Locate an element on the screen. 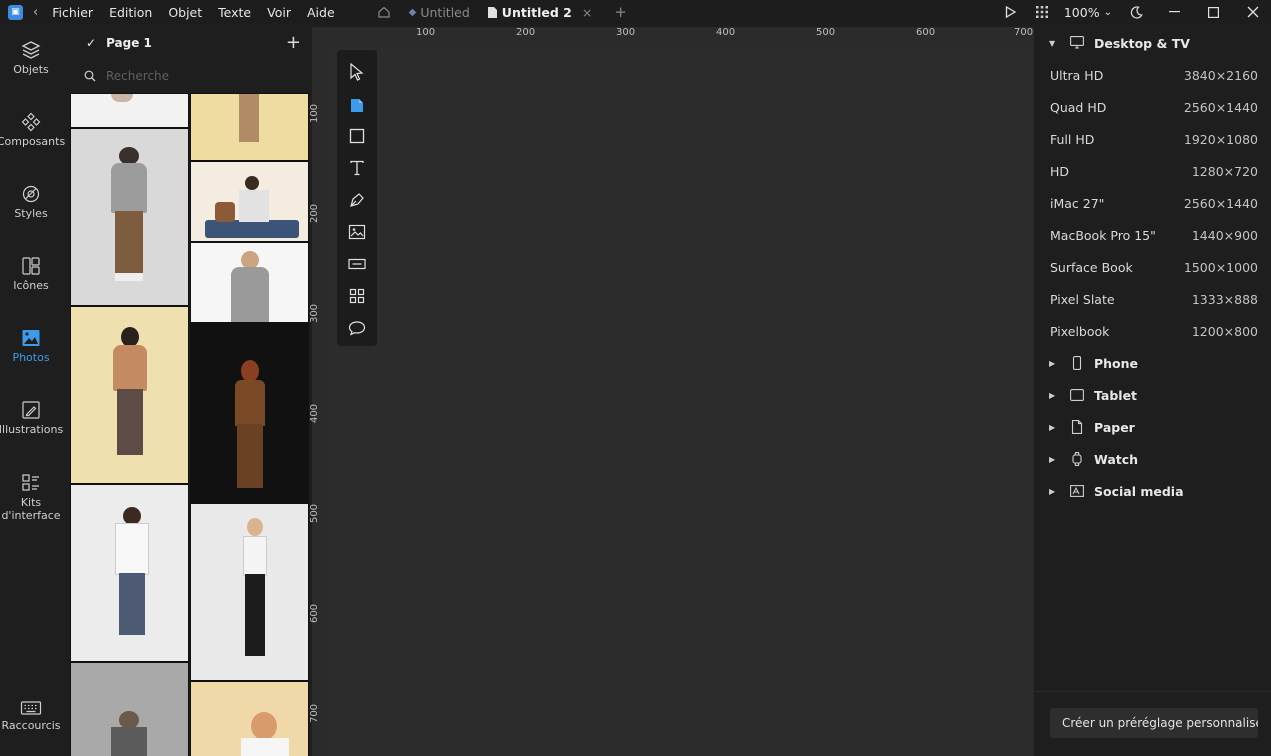 Image resolution: width=1271 pixels, height=756 pixels. monitor-icon is located at coordinates (1077, 44).